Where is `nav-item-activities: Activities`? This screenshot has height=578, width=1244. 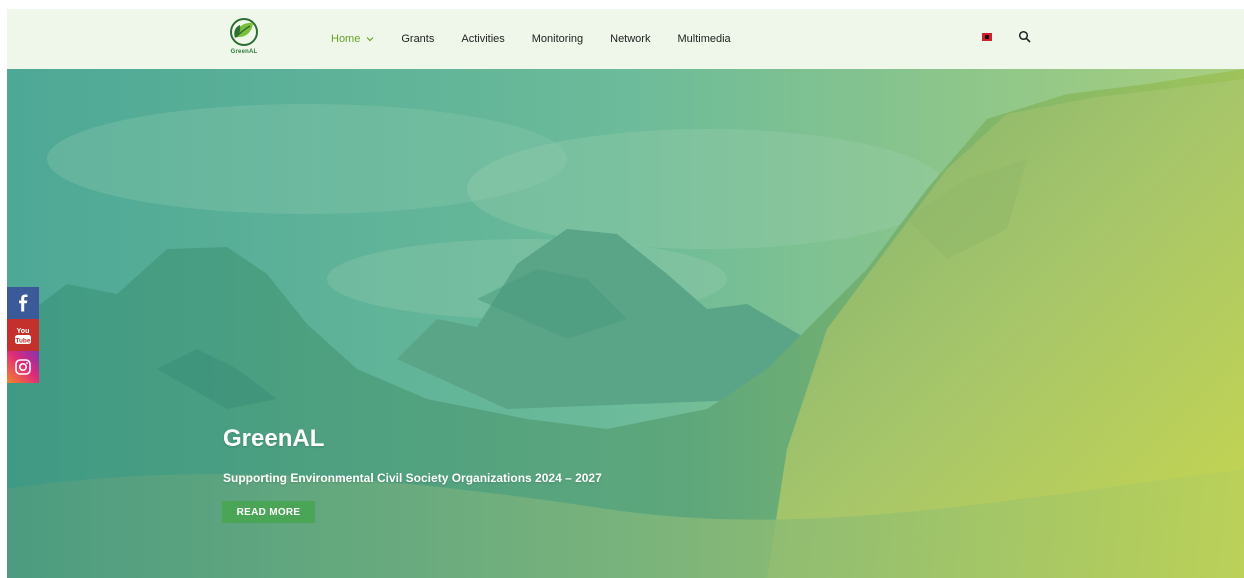 nav-item-activities: Activities is located at coordinates (482, 39).